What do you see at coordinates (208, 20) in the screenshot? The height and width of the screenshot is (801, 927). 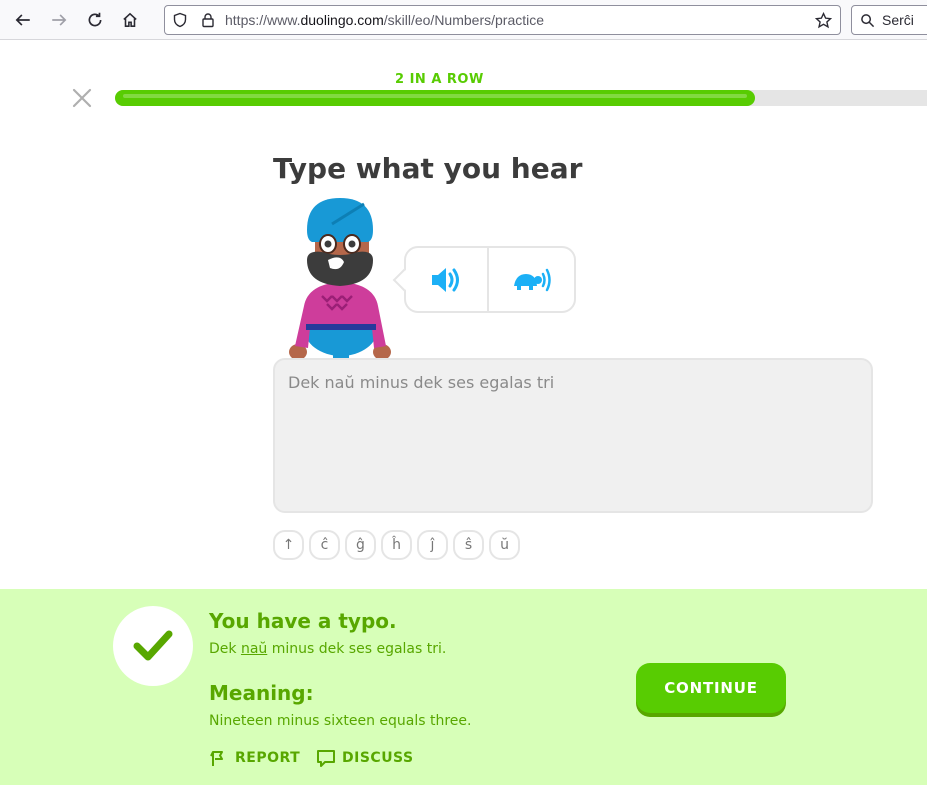 I see `lock-icon` at bounding box center [208, 20].